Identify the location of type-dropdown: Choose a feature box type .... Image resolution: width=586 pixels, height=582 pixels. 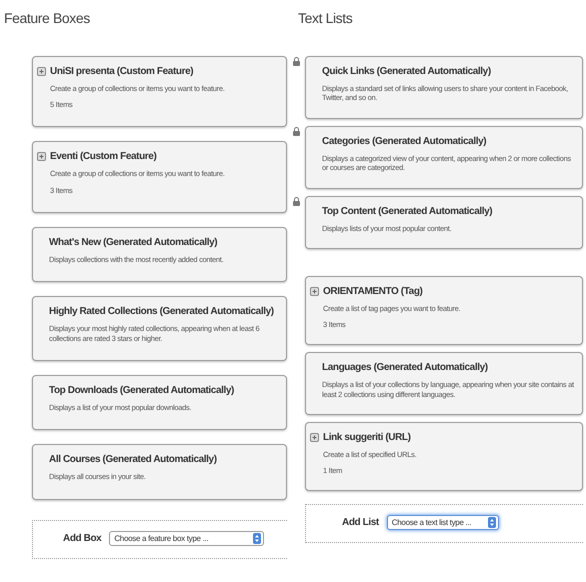
(186, 538).